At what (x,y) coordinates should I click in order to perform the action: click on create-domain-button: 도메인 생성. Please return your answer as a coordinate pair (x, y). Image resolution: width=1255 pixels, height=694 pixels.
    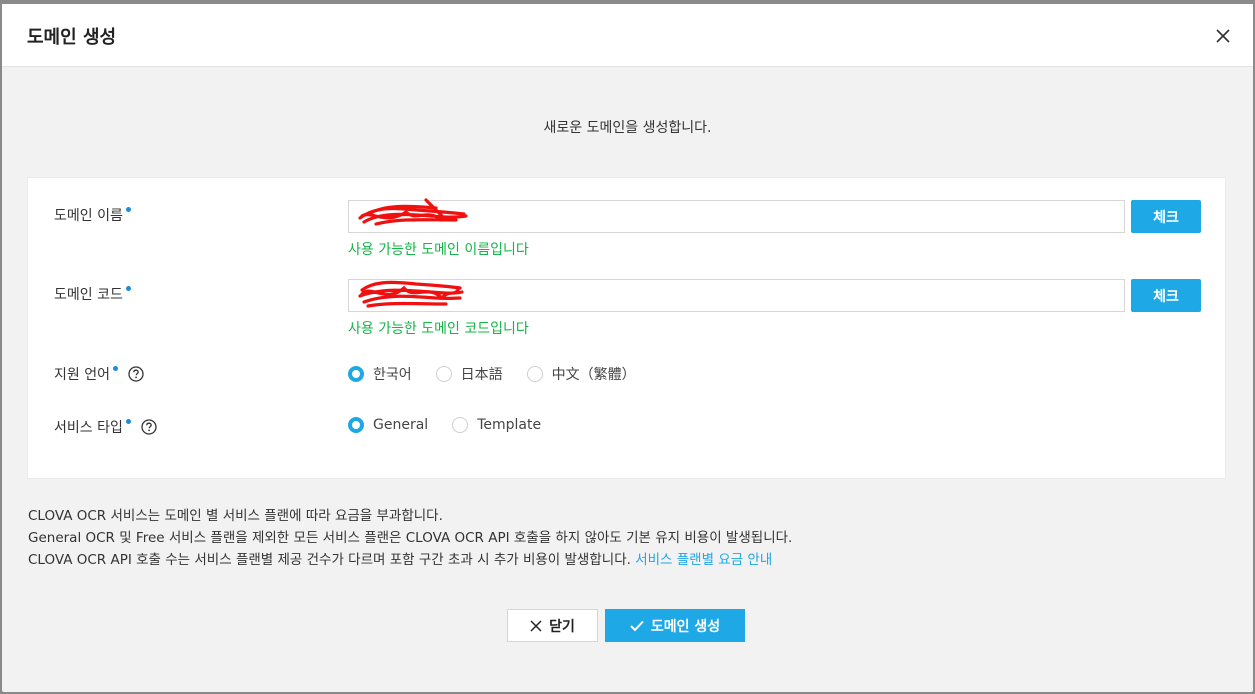
    Looking at the image, I should click on (675, 625).